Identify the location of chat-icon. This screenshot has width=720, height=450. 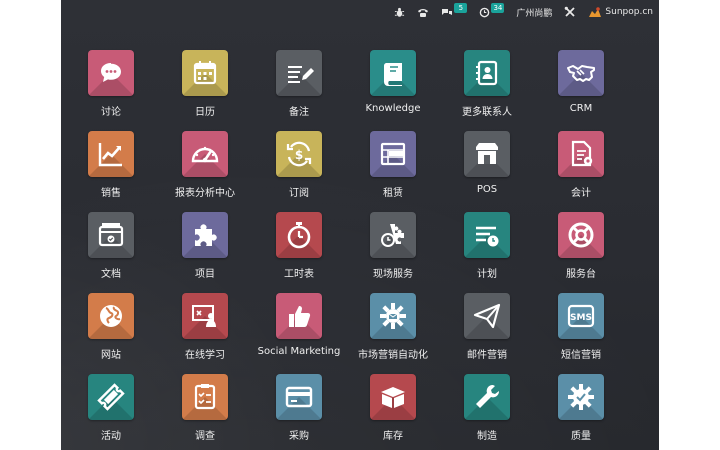
(111, 73).